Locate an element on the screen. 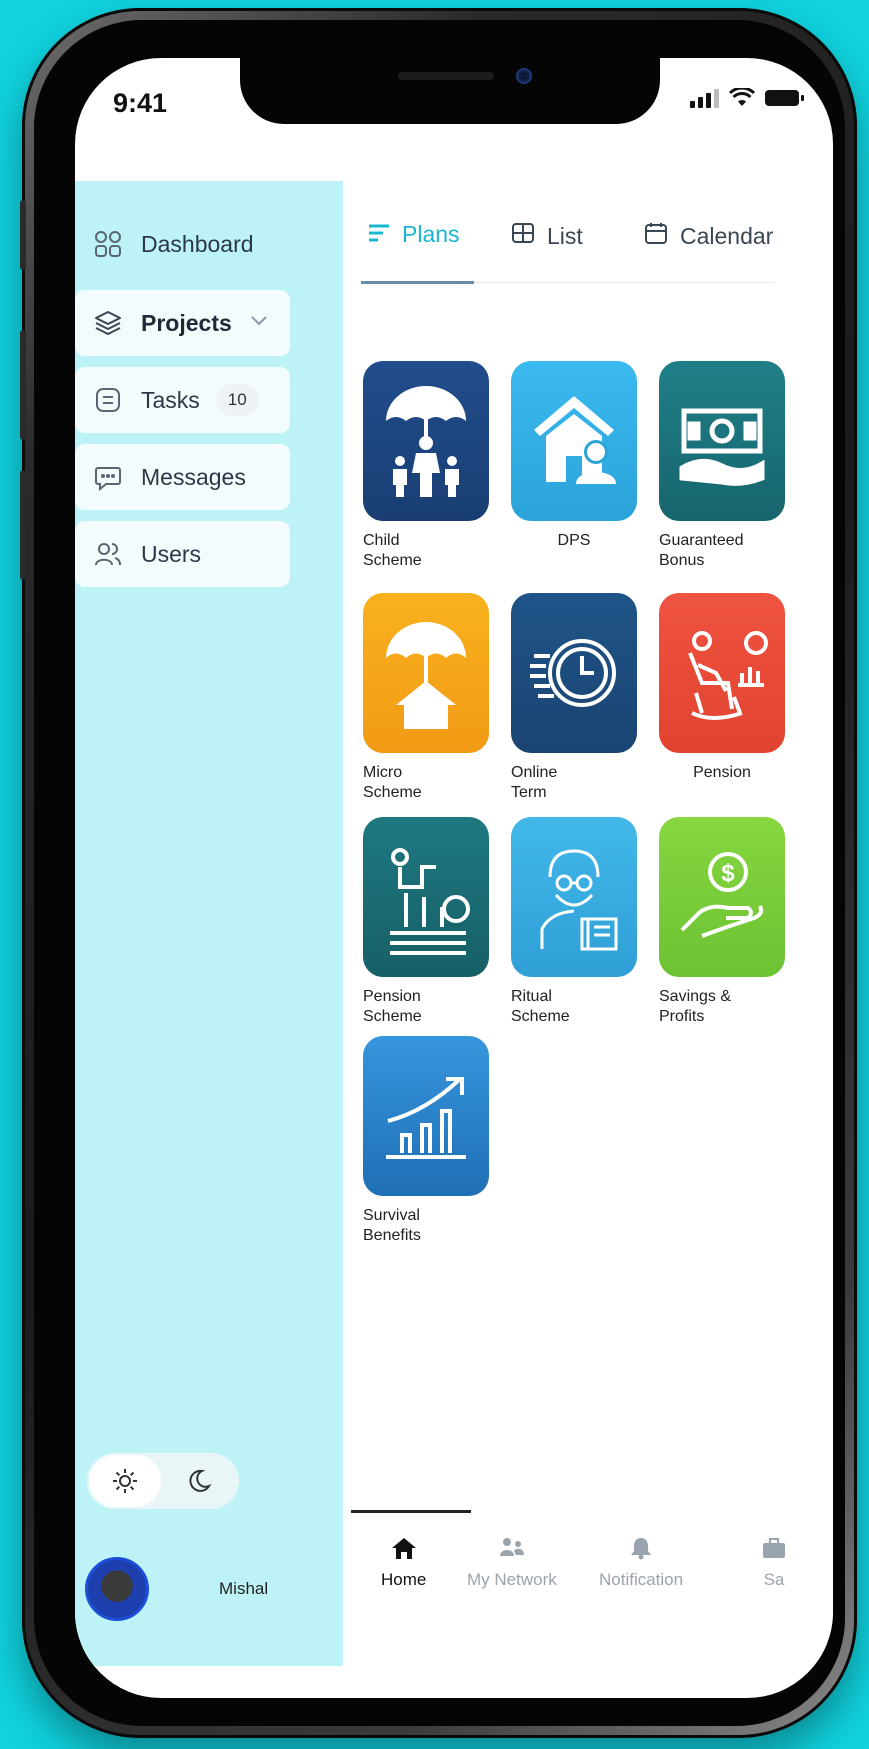 The height and width of the screenshot is (1749, 869). signal-icon is located at coordinates (704, 98).